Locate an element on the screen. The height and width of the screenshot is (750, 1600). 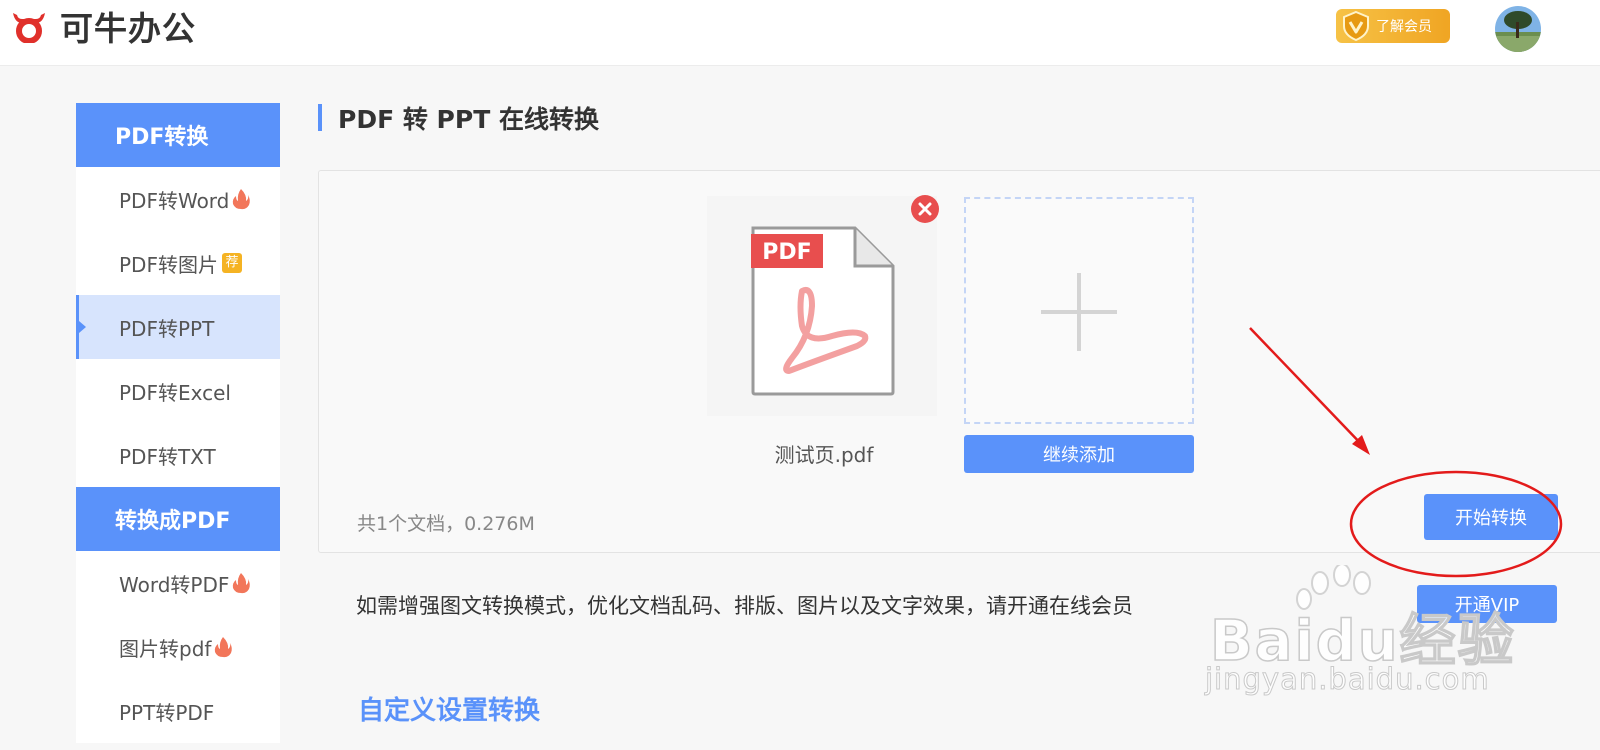
sidebar-item-pdf-to-ppt: PDF转PPT is located at coordinates (178, 327).